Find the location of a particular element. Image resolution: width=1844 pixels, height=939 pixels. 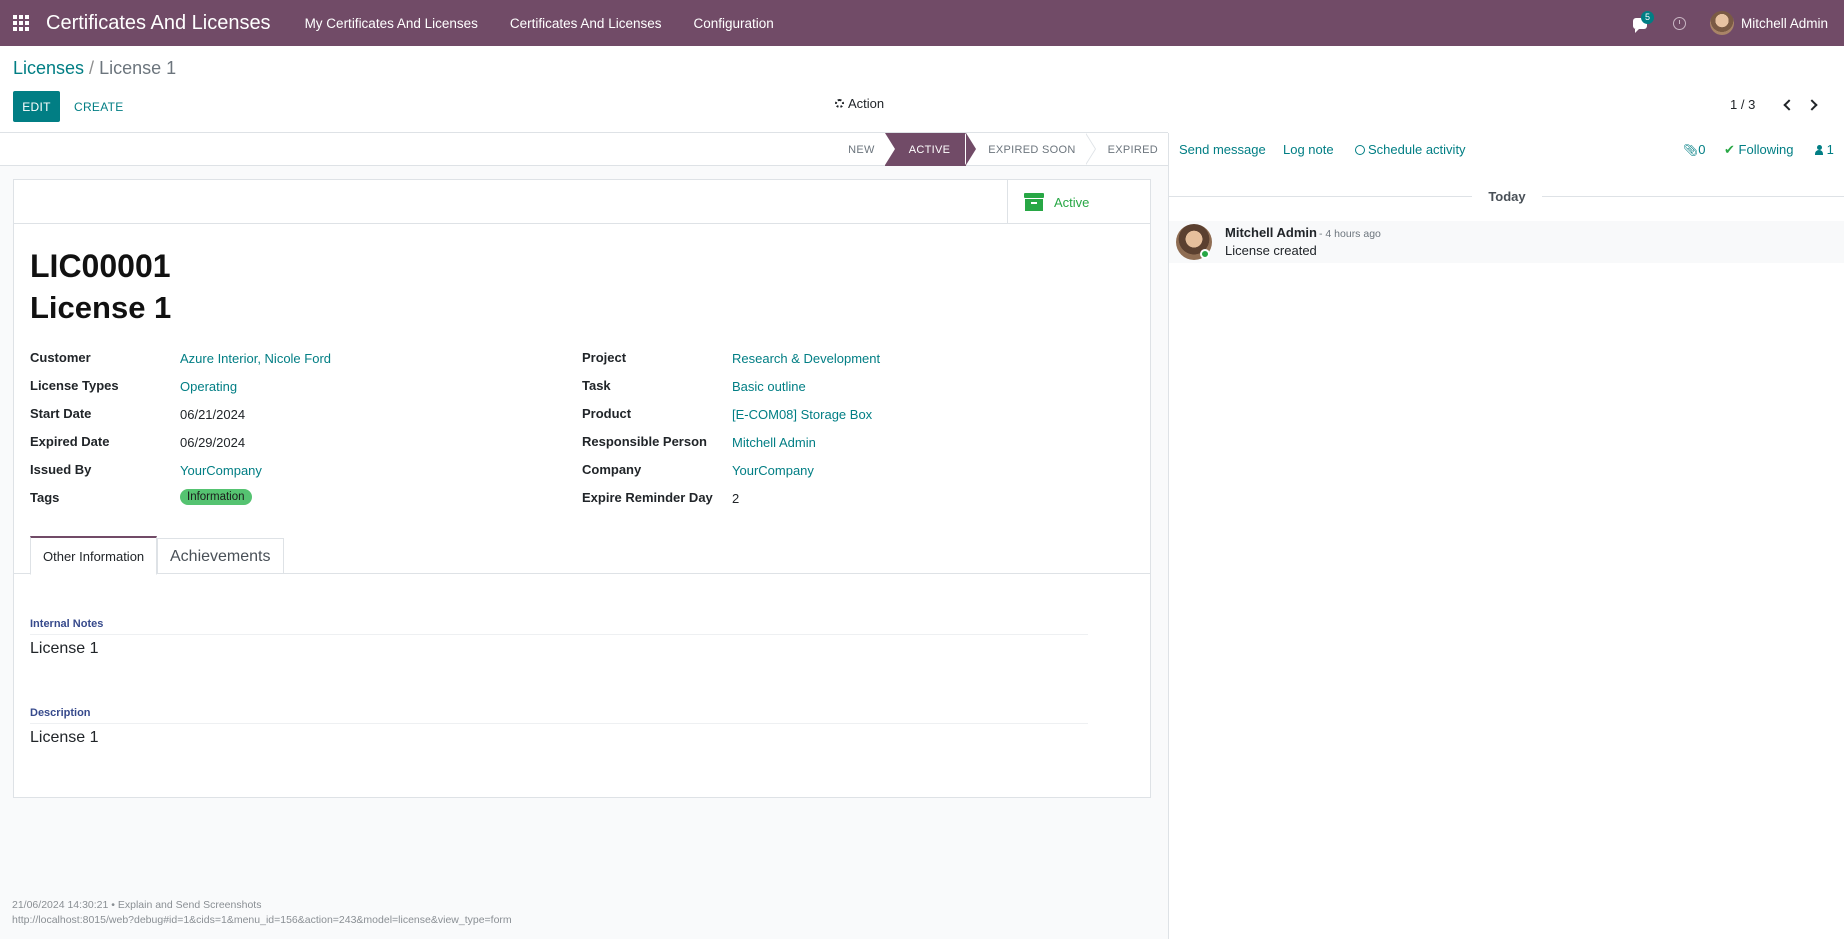

attachments-count: 0 is located at coordinates (1702, 149).